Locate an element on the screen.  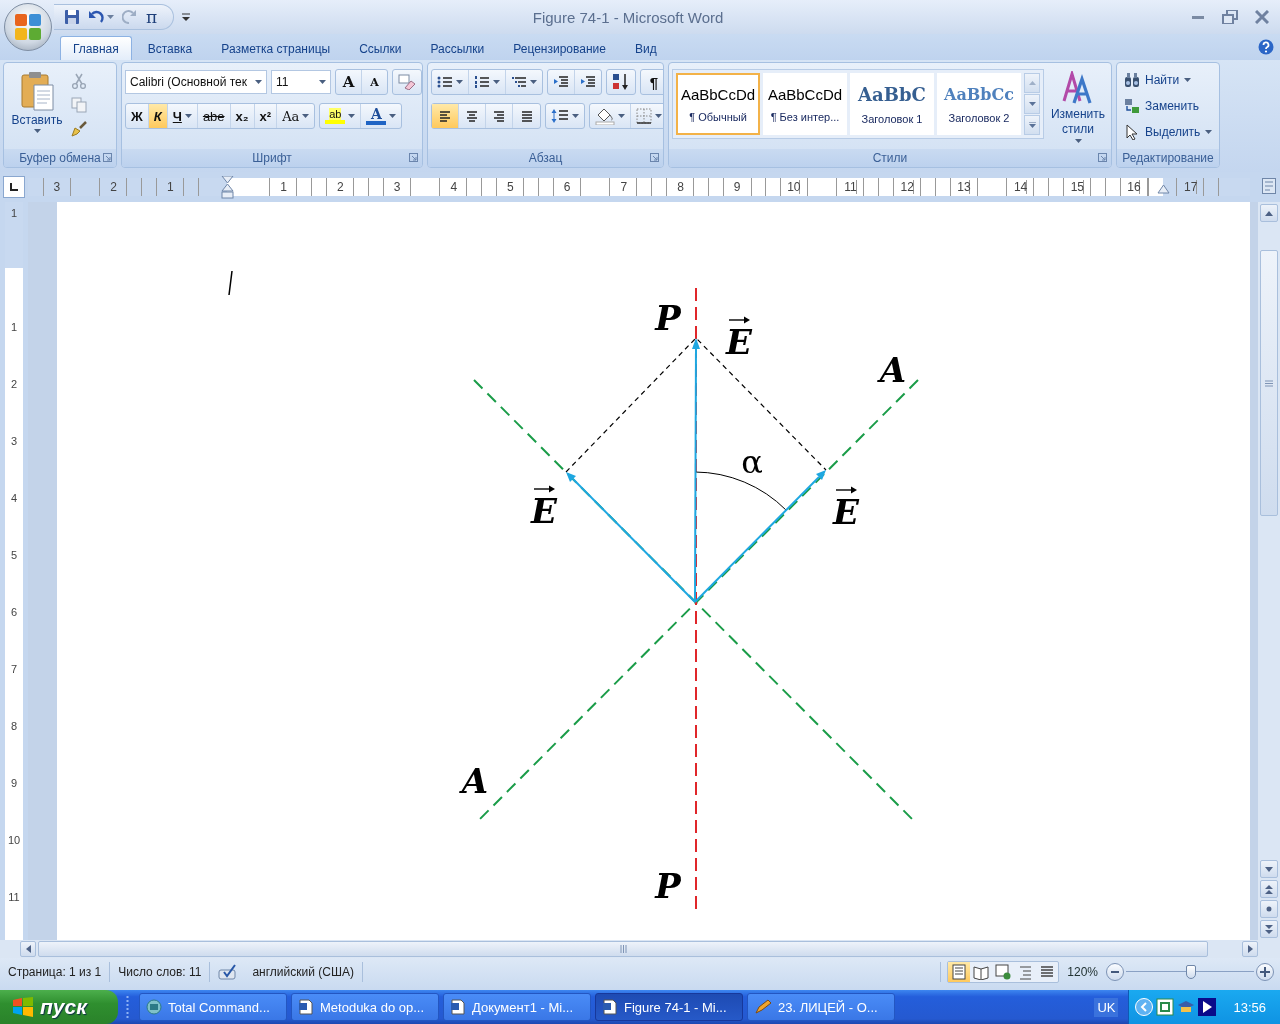
style-item: AaBbCcDd ¶ Обычный is located at coordinates (718, 104).